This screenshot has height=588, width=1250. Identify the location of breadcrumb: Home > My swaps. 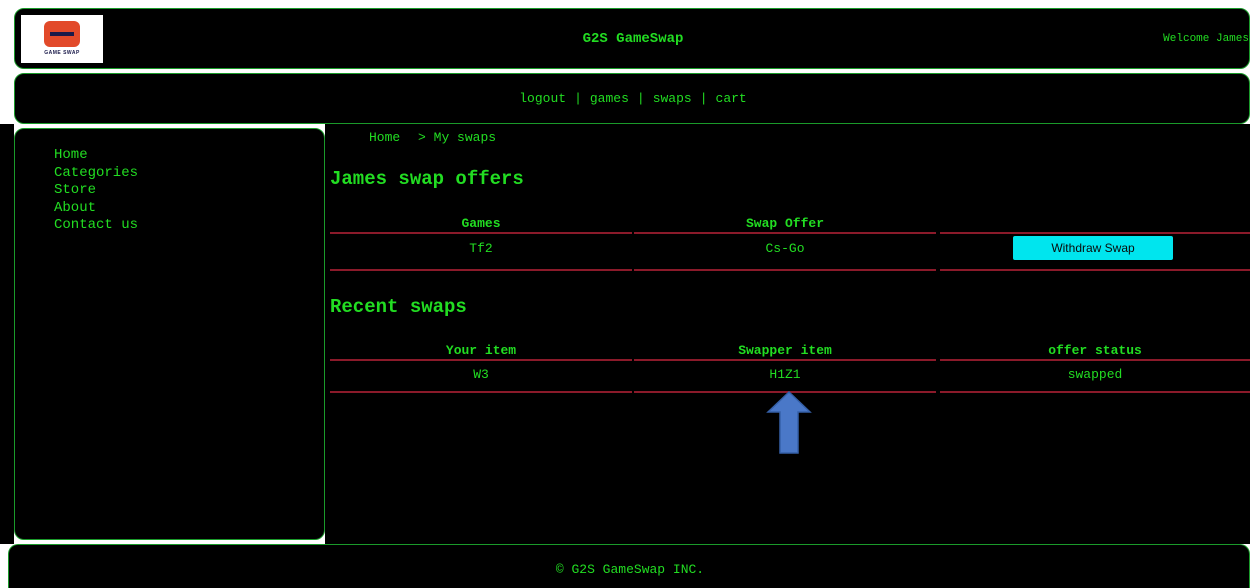
(432, 137).